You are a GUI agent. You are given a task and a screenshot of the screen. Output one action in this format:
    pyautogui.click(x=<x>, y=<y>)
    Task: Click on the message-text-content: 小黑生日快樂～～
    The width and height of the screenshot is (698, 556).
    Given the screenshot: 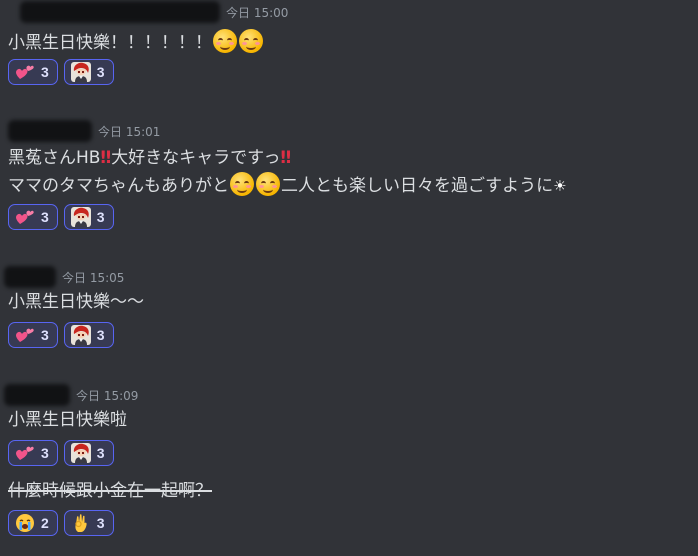 What is the action you would take?
    pyautogui.click(x=76, y=302)
    